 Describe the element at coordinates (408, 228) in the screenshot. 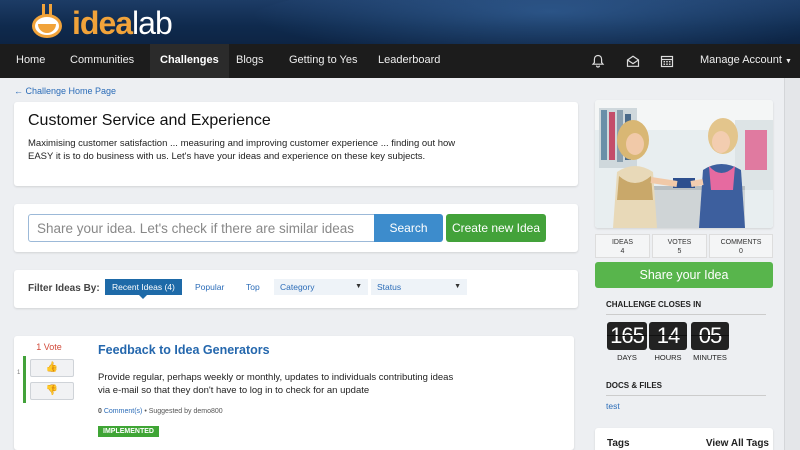

I see `search-button: Search` at that location.